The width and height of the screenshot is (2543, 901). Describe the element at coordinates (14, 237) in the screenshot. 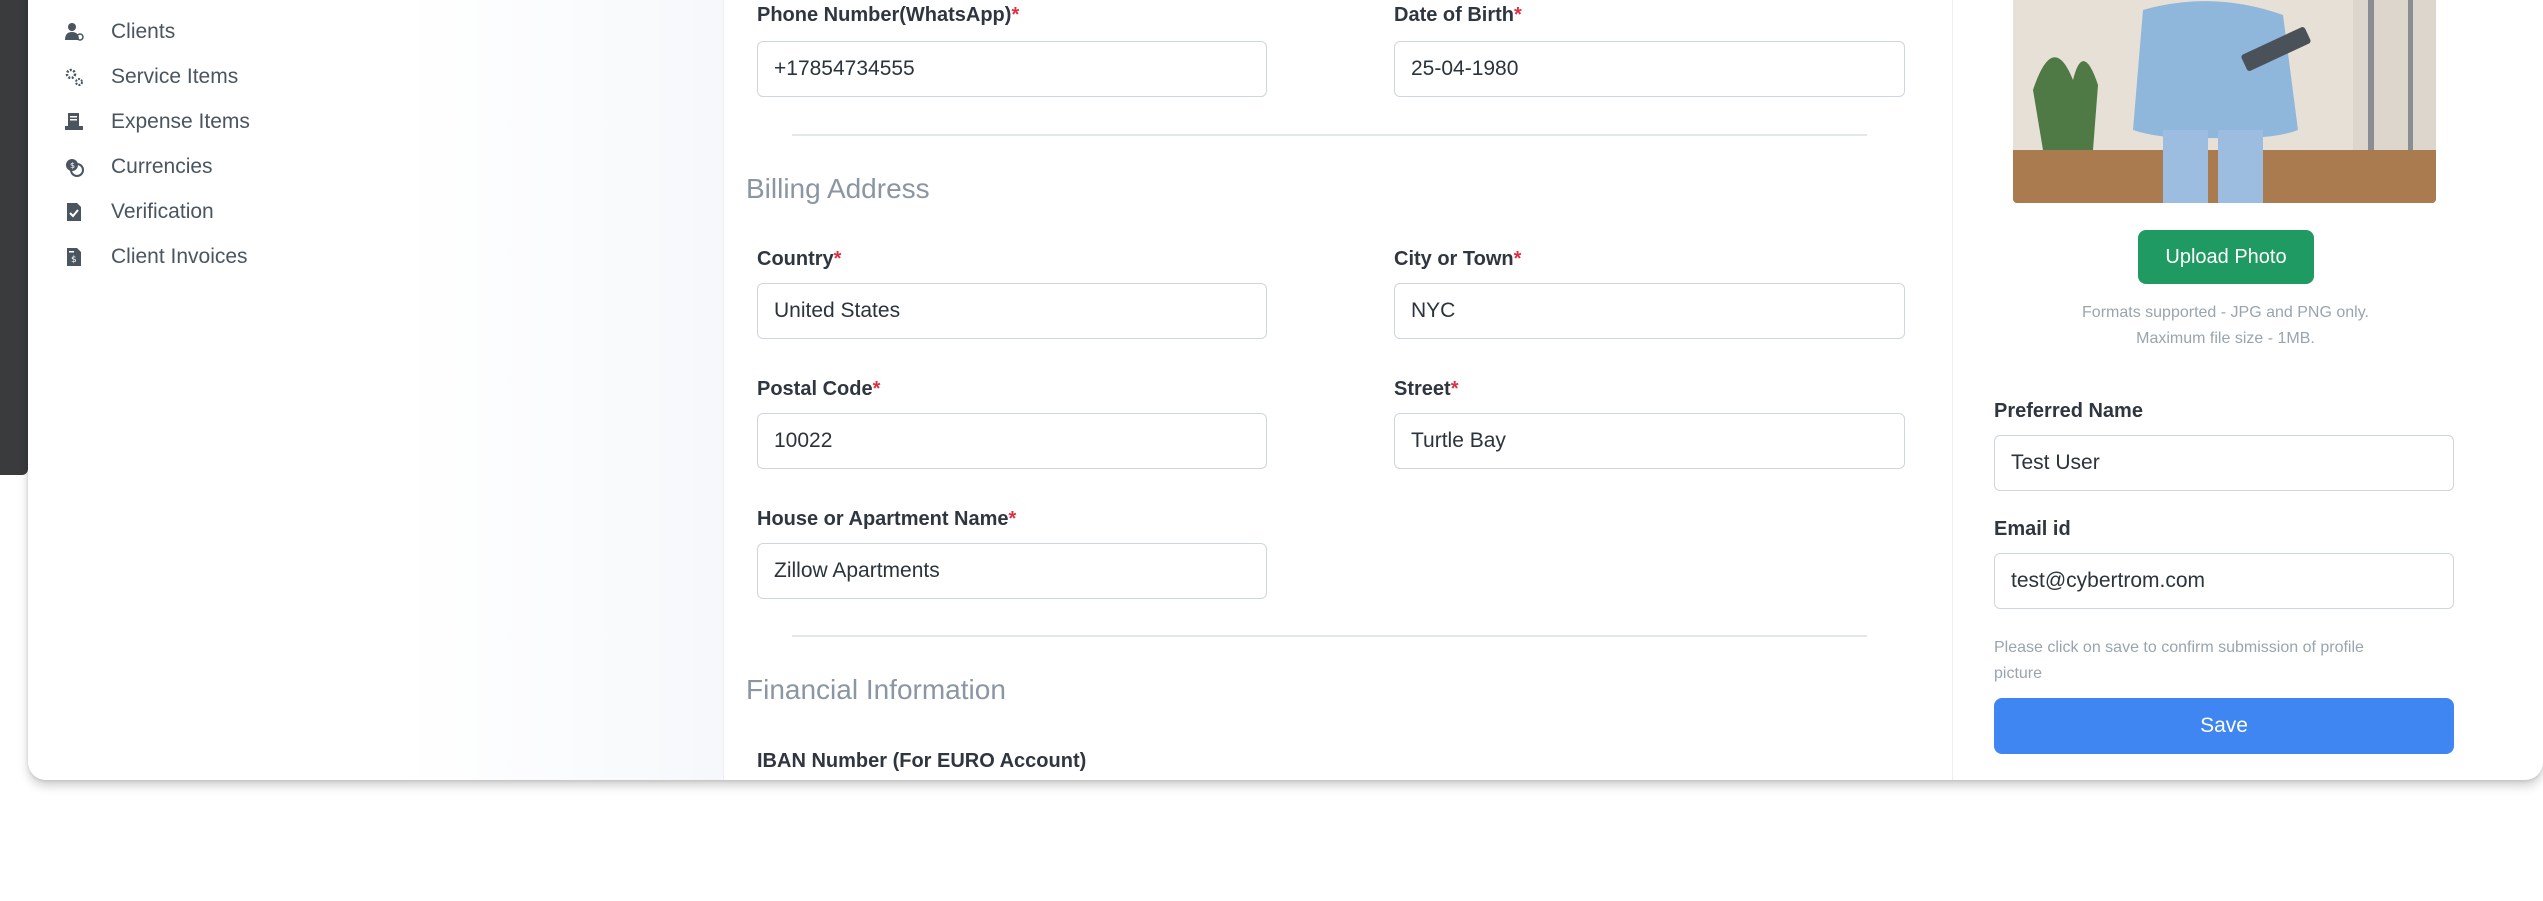

I see `sidebar-dark-edge` at that location.